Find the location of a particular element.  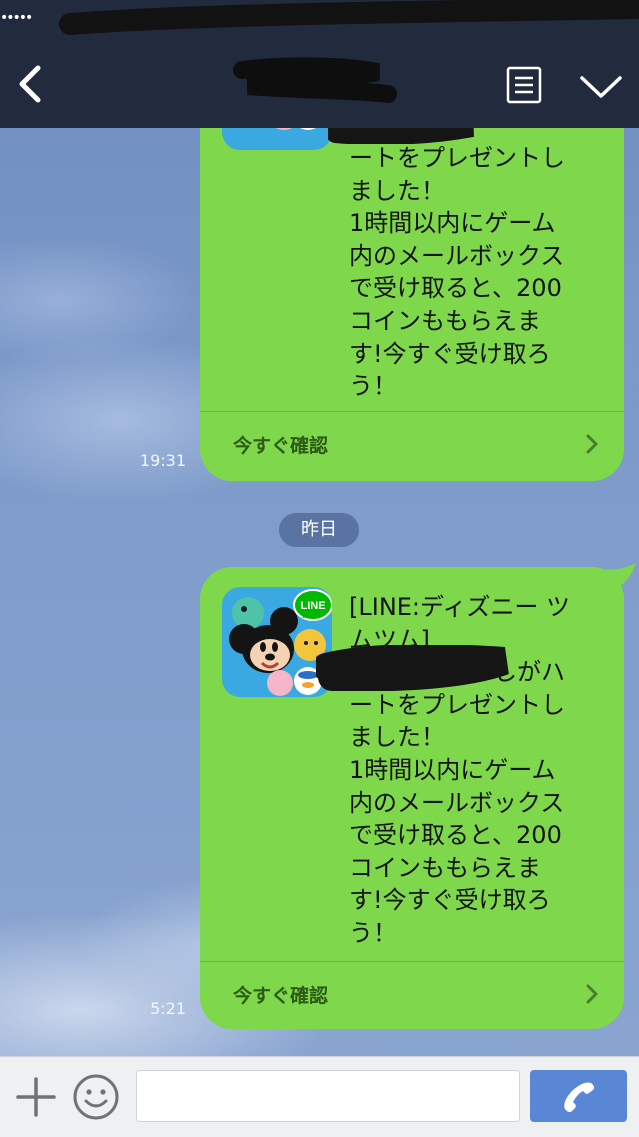

call-button is located at coordinates (578, 1096).